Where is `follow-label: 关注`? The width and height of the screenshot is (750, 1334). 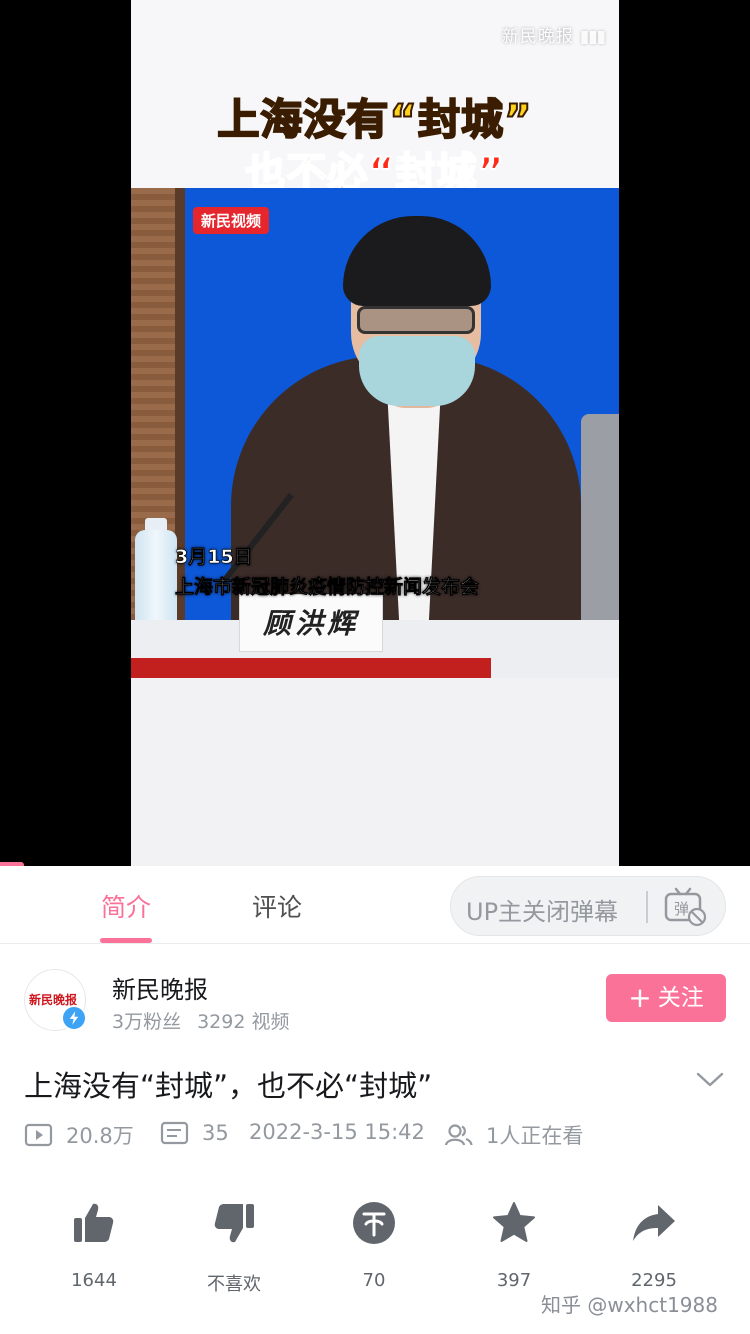
follow-label: 关注 is located at coordinates (680, 998).